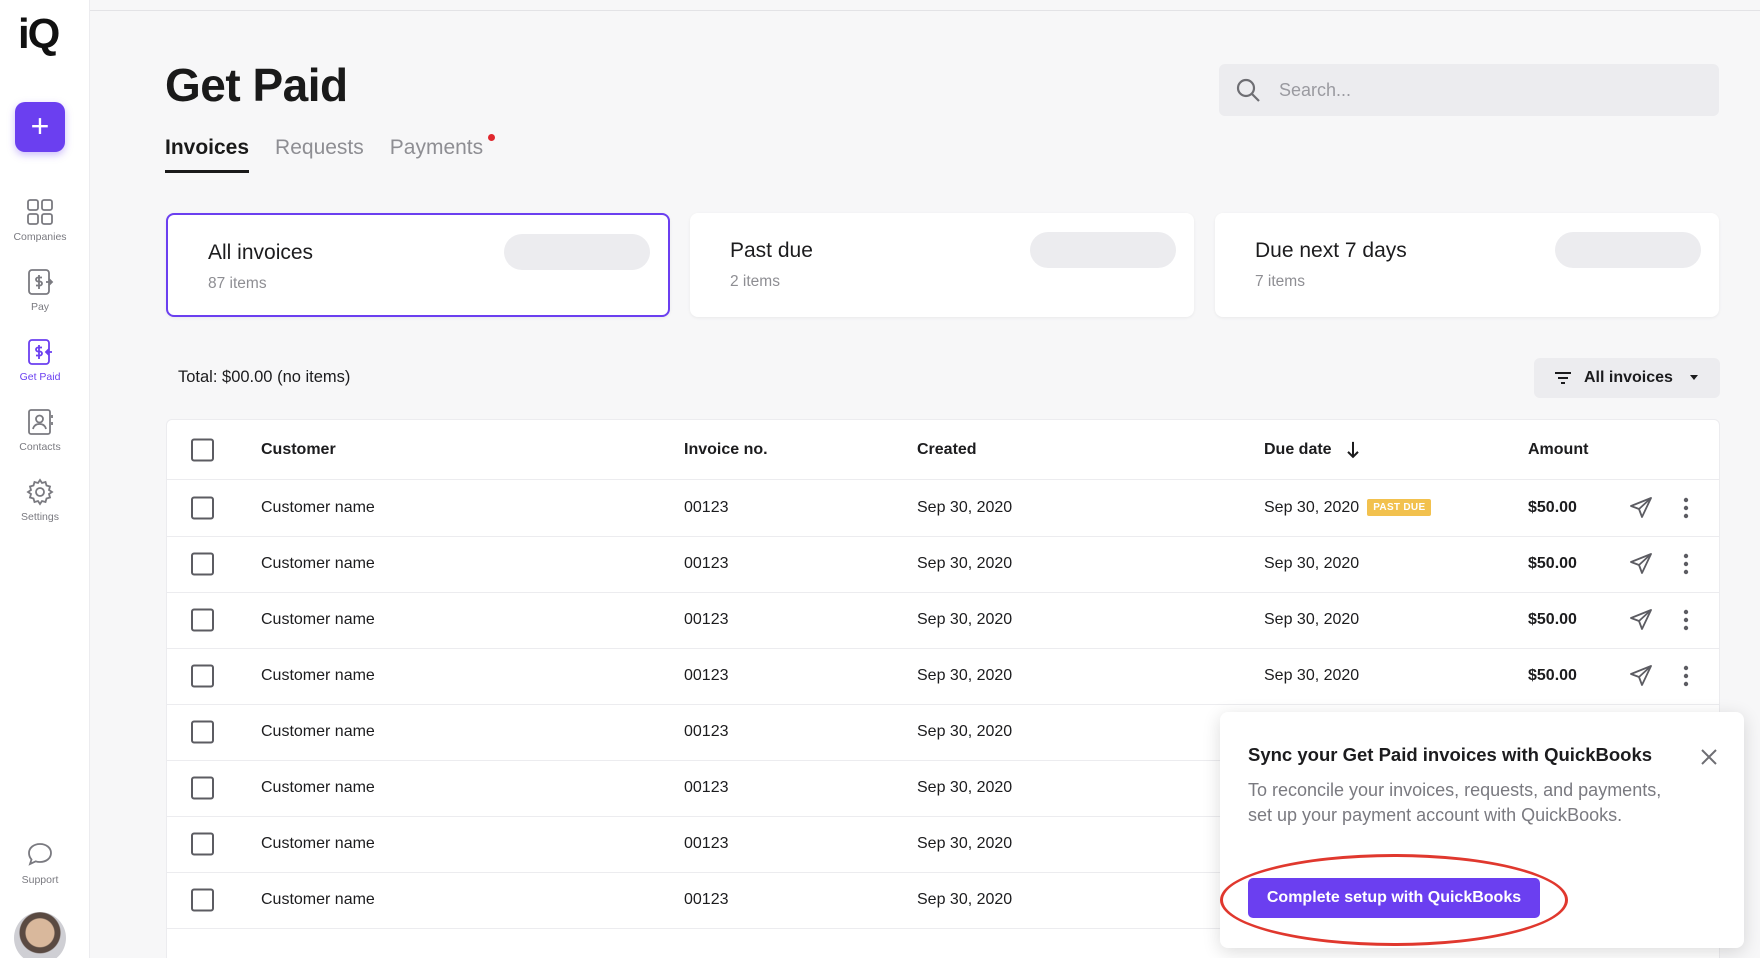 Image resolution: width=1760 pixels, height=958 pixels. What do you see at coordinates (41, 282) in the screenshot?
I see `pay-icon` at bounding box center [41, 282].